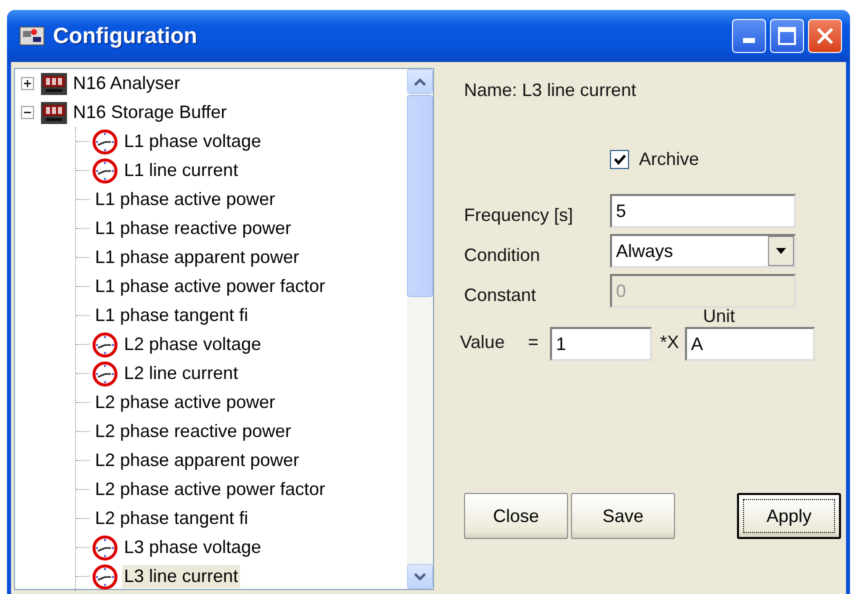  What do you see at coordinates (32, 36) in the screenshot?
I see `app-icon` at bounding box center [32, 36].